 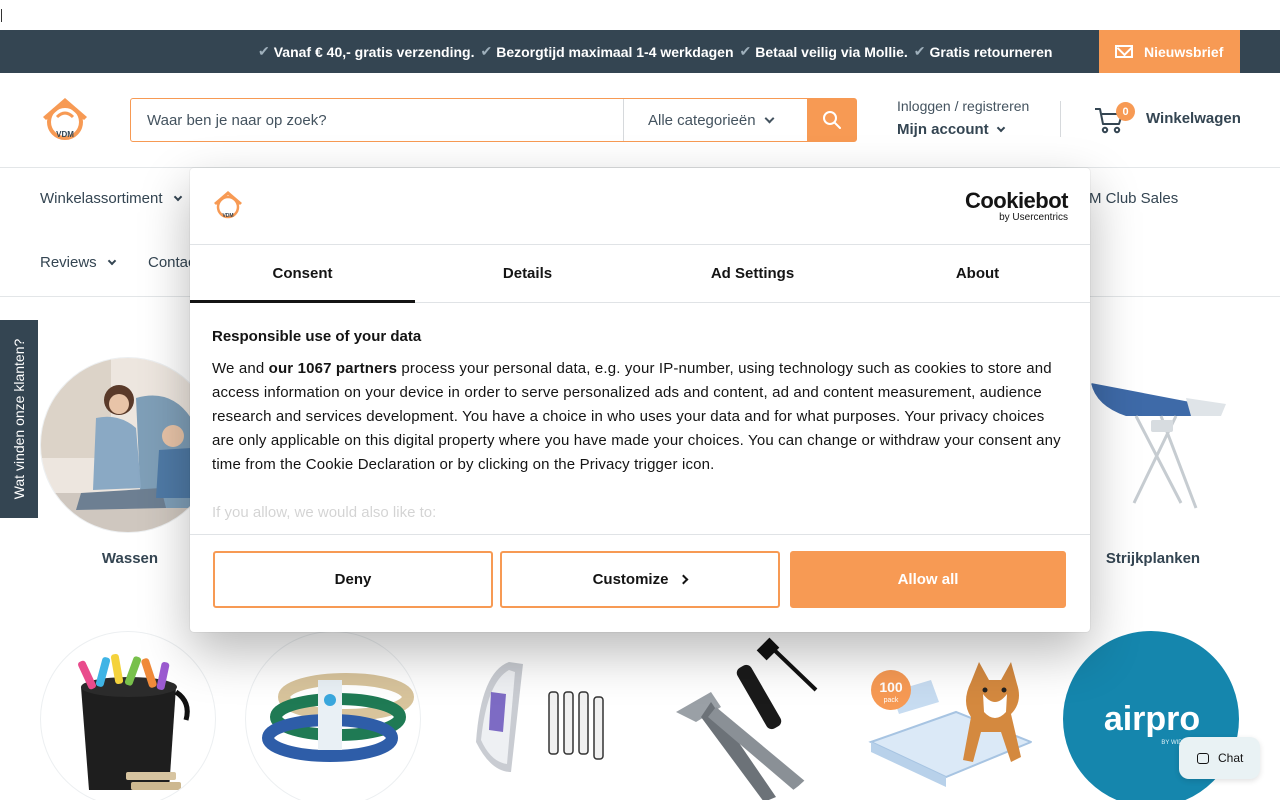 I want to click on category-select-label: Alle categorieën, so click(x=702, y=120).